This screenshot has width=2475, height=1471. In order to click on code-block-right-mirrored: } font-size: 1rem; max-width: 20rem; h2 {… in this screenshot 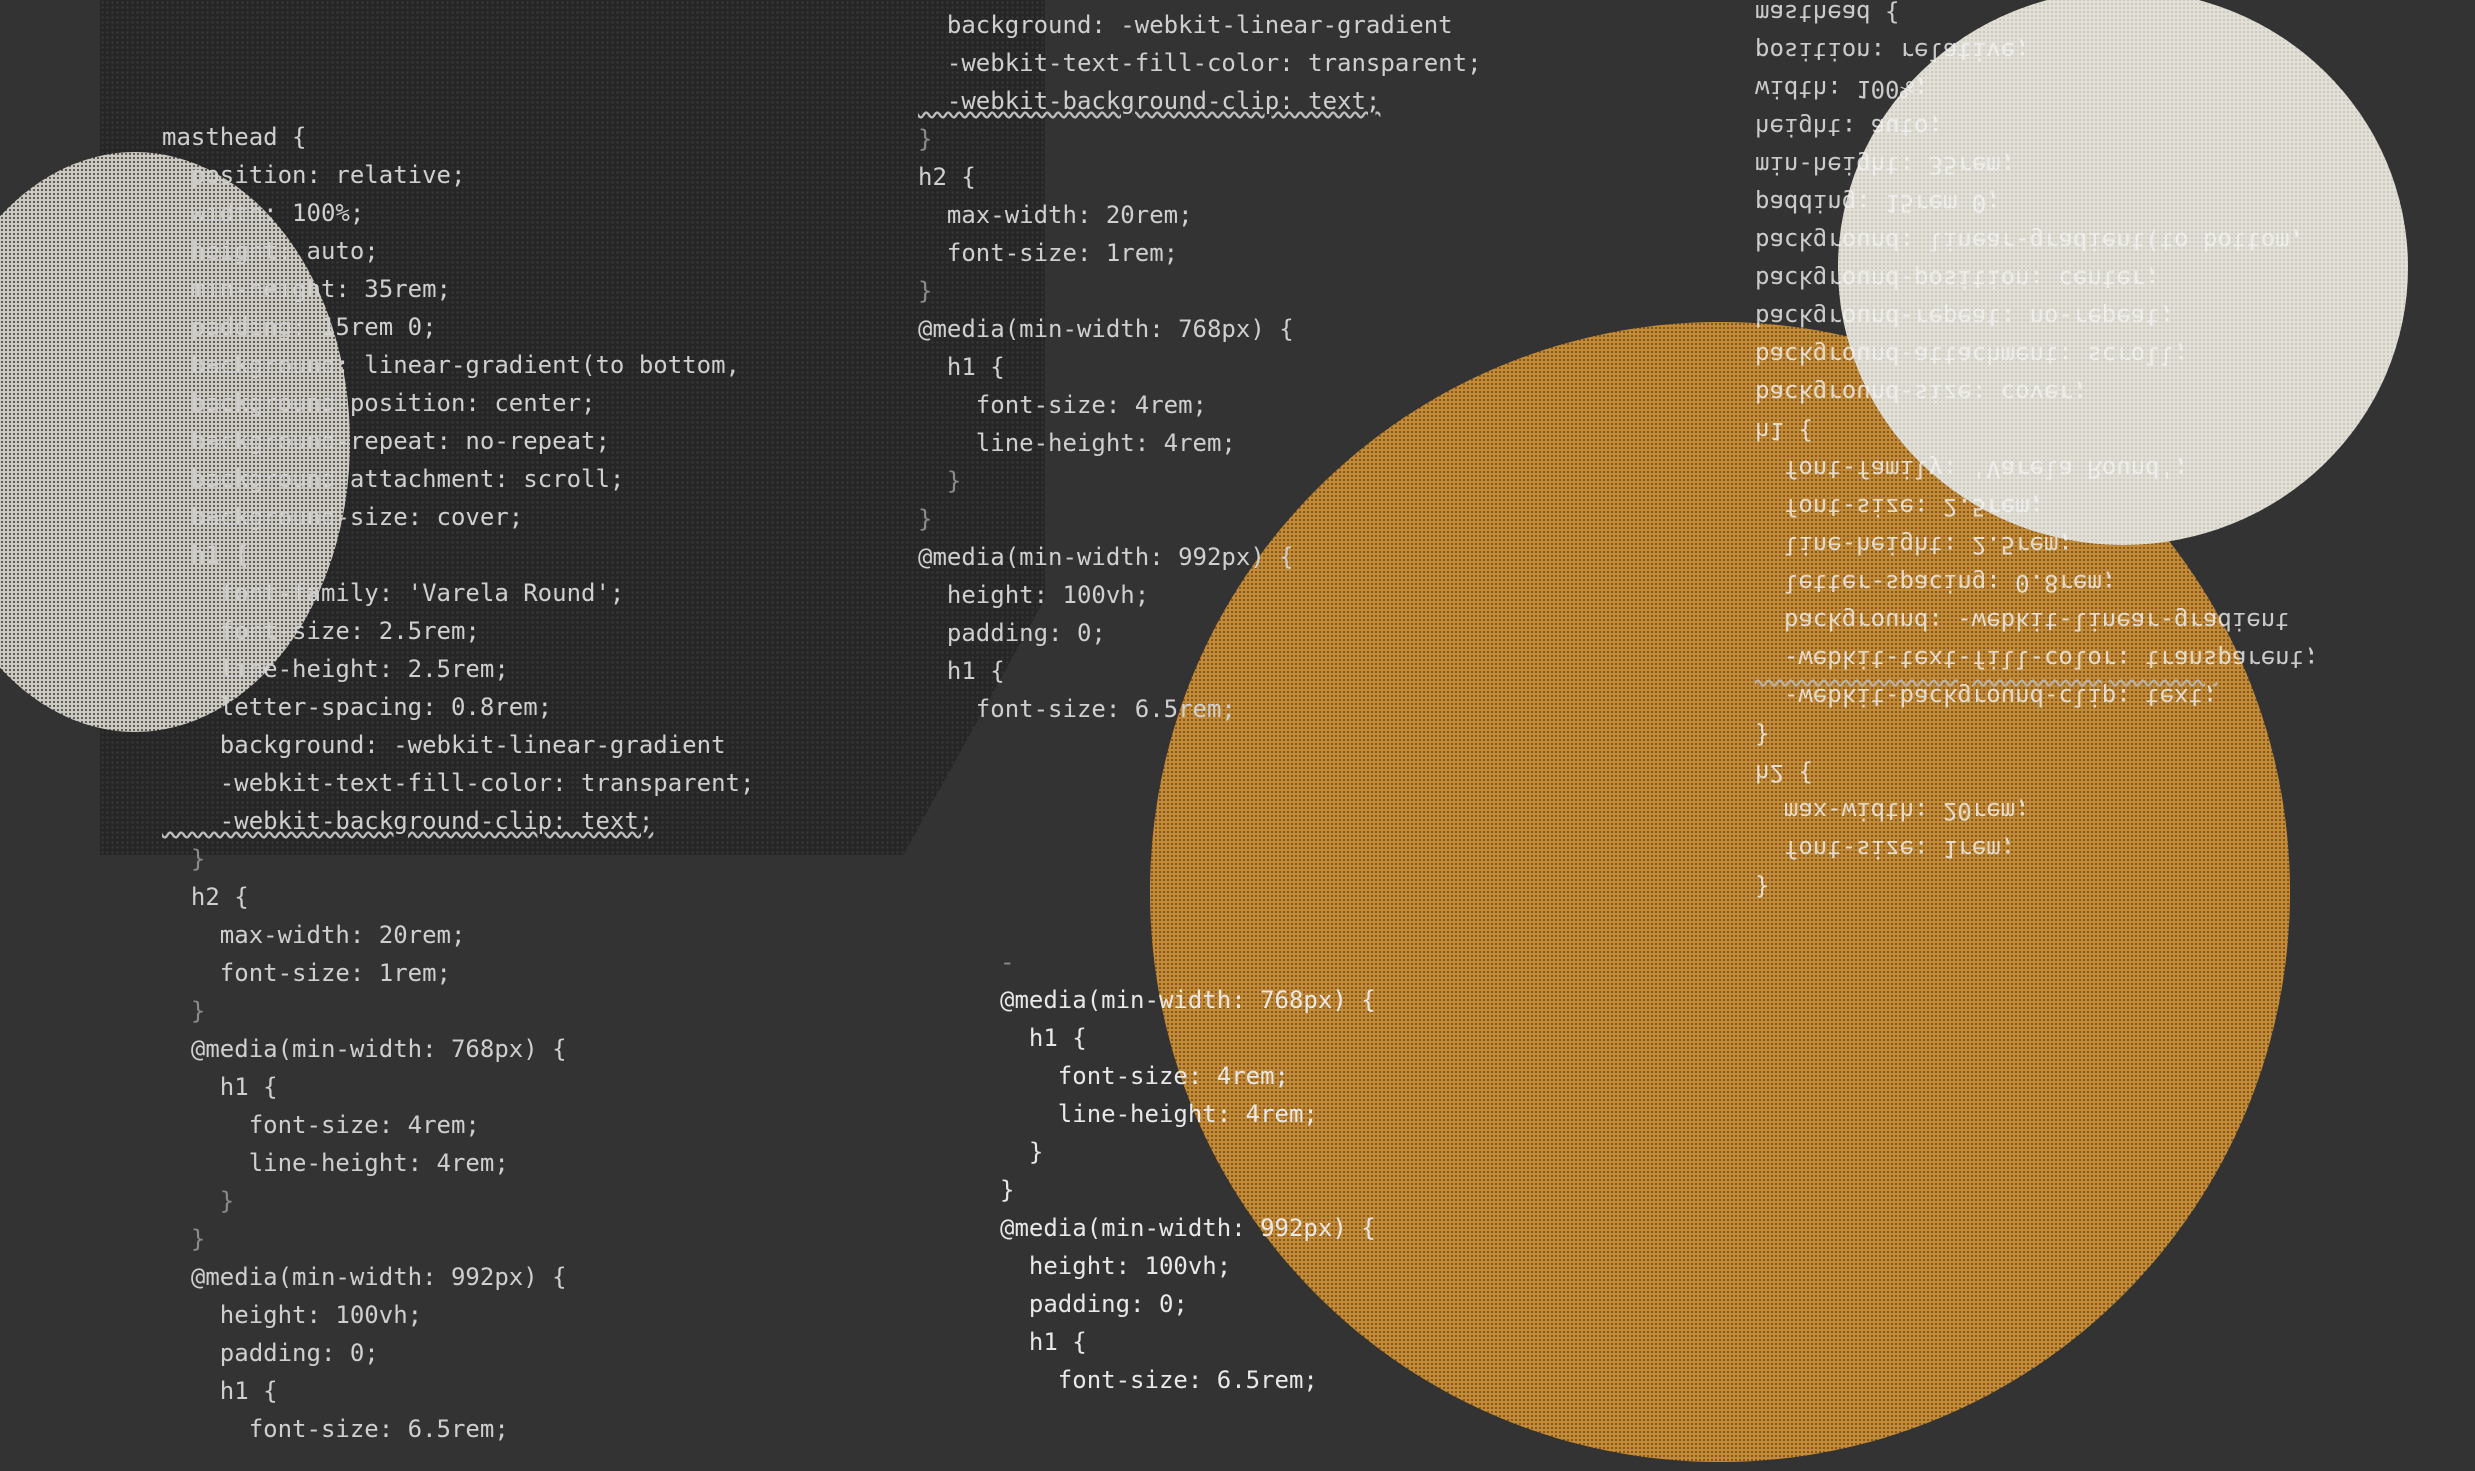, I will do `click(2037, 453)`.